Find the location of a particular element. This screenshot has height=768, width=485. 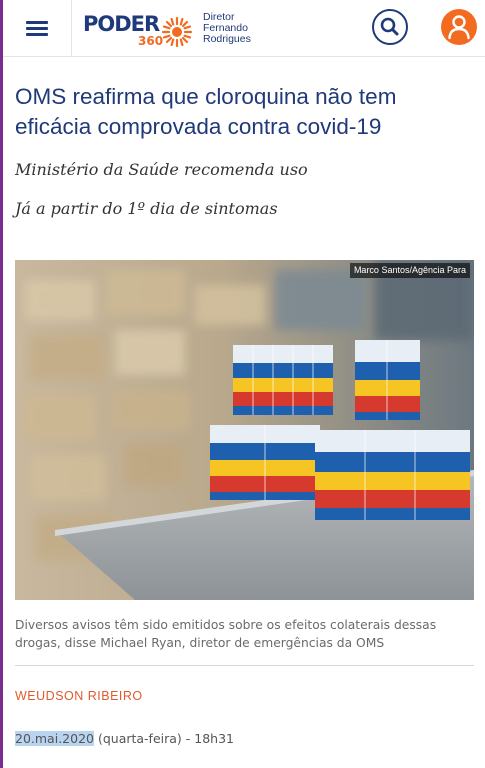

poder360-logo: PODER 360 is located at coordinates (140, 30).